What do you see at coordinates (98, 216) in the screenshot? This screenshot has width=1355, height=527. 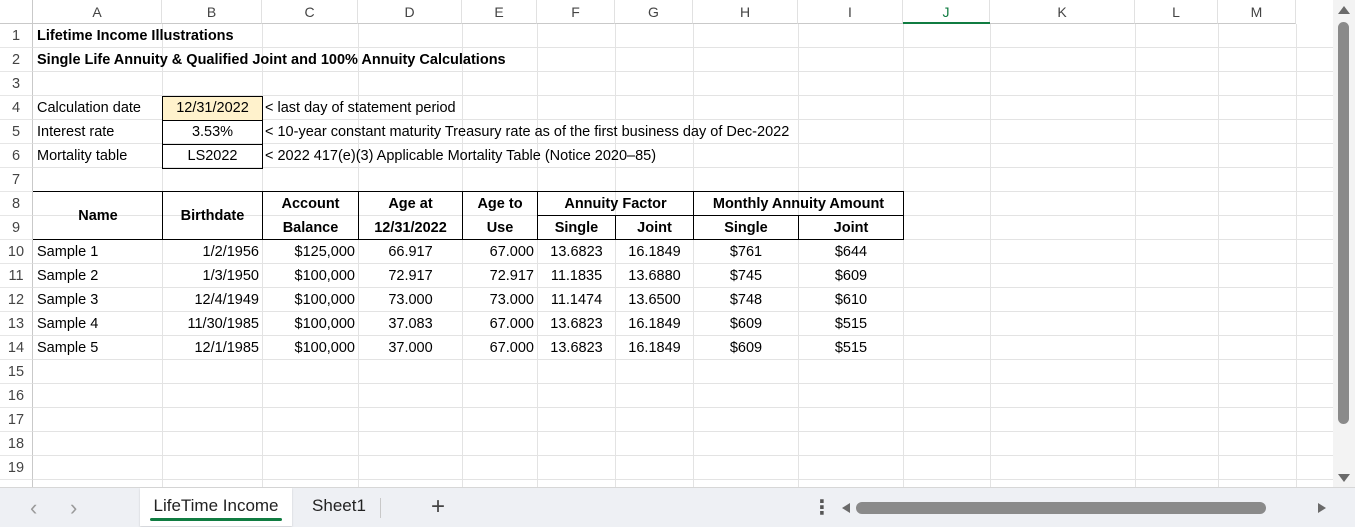 I see `header-name: Name` at bounding box center [98, 216].